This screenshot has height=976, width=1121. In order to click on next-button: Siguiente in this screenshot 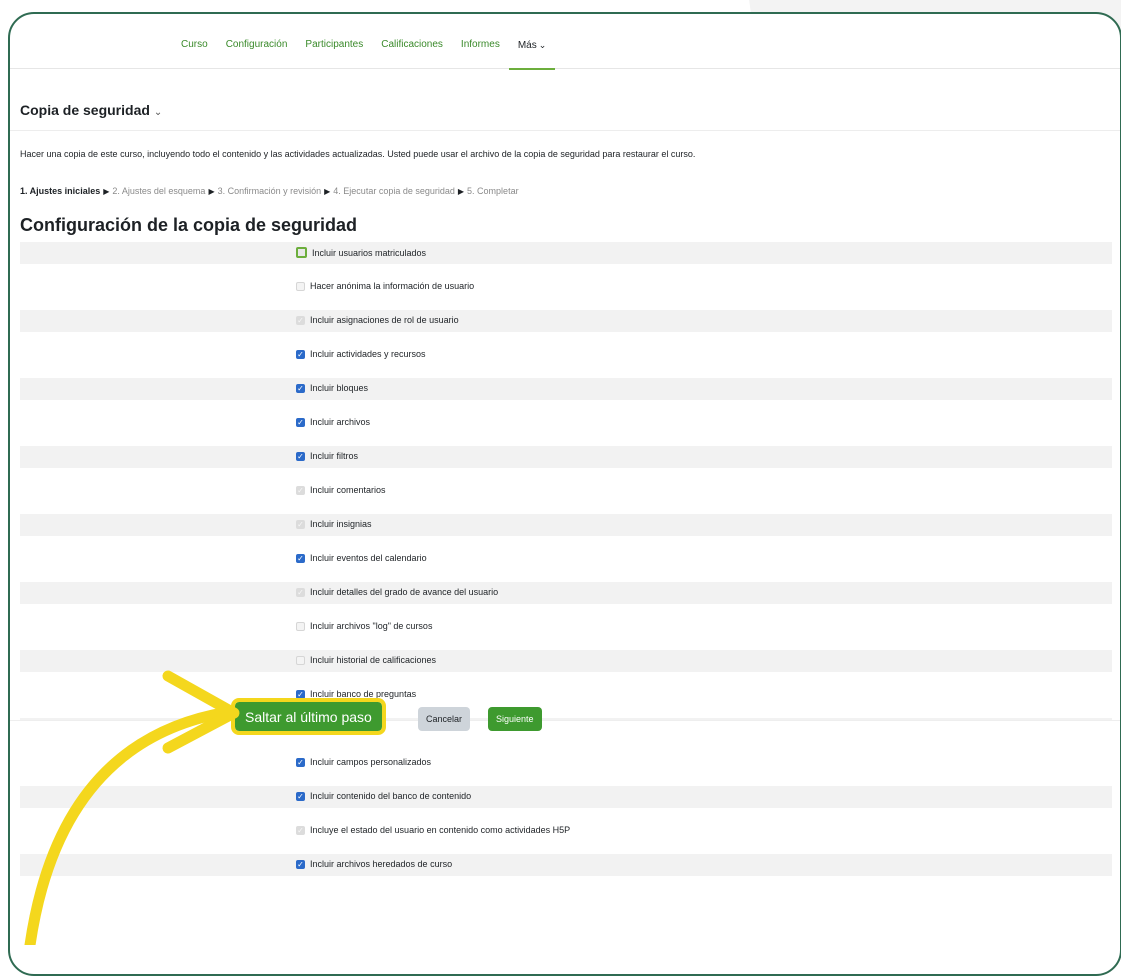, I will do `click(515, 719)`.